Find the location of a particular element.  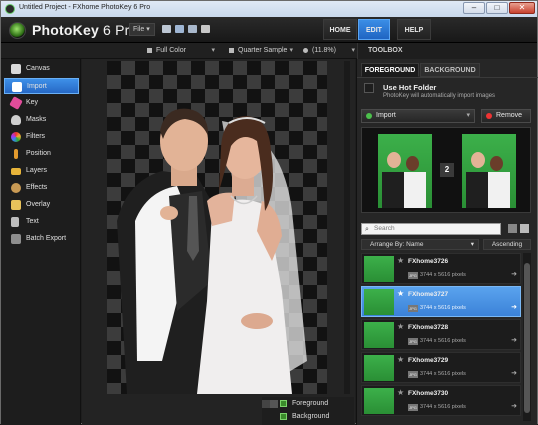

order-select: Ascending is located at coordinates (507, 244).